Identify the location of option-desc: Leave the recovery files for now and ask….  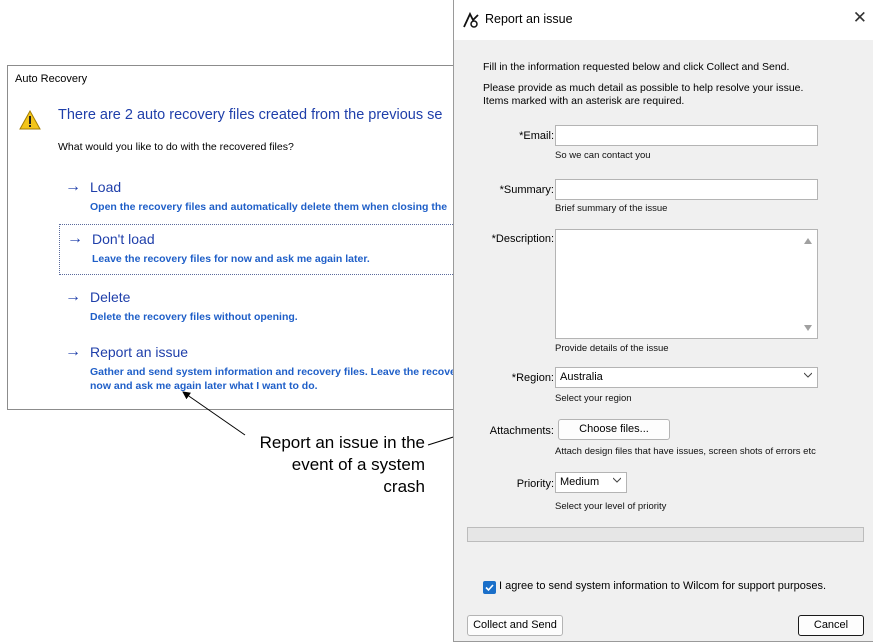
(231, 259).